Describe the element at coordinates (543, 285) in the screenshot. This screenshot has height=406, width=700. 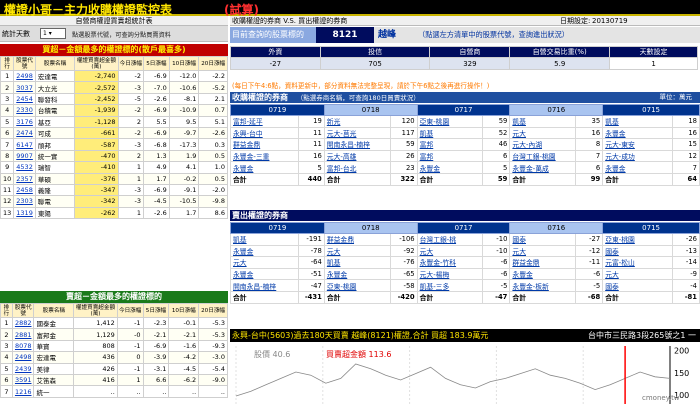
I see `broker-link: 永豐金-板新` at that location.